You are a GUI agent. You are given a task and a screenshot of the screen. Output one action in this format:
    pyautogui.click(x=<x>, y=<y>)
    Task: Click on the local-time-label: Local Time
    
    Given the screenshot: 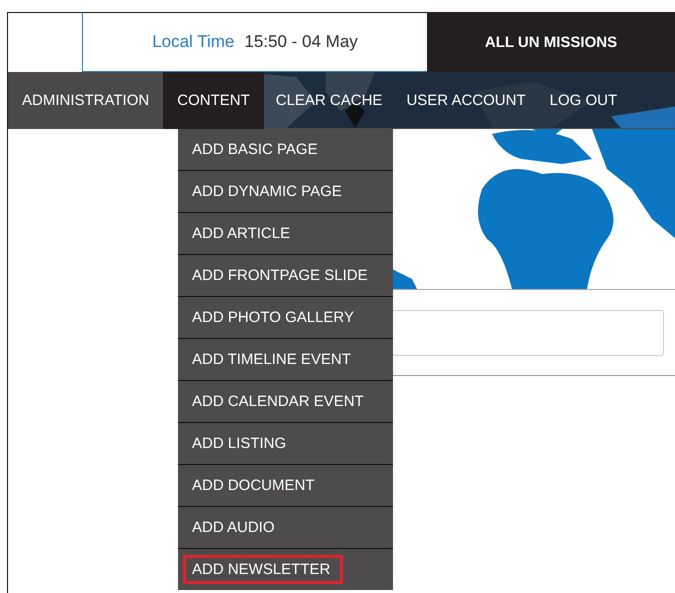 What is the action you would take?
    pyautogui.click(x=193, y=42)
    